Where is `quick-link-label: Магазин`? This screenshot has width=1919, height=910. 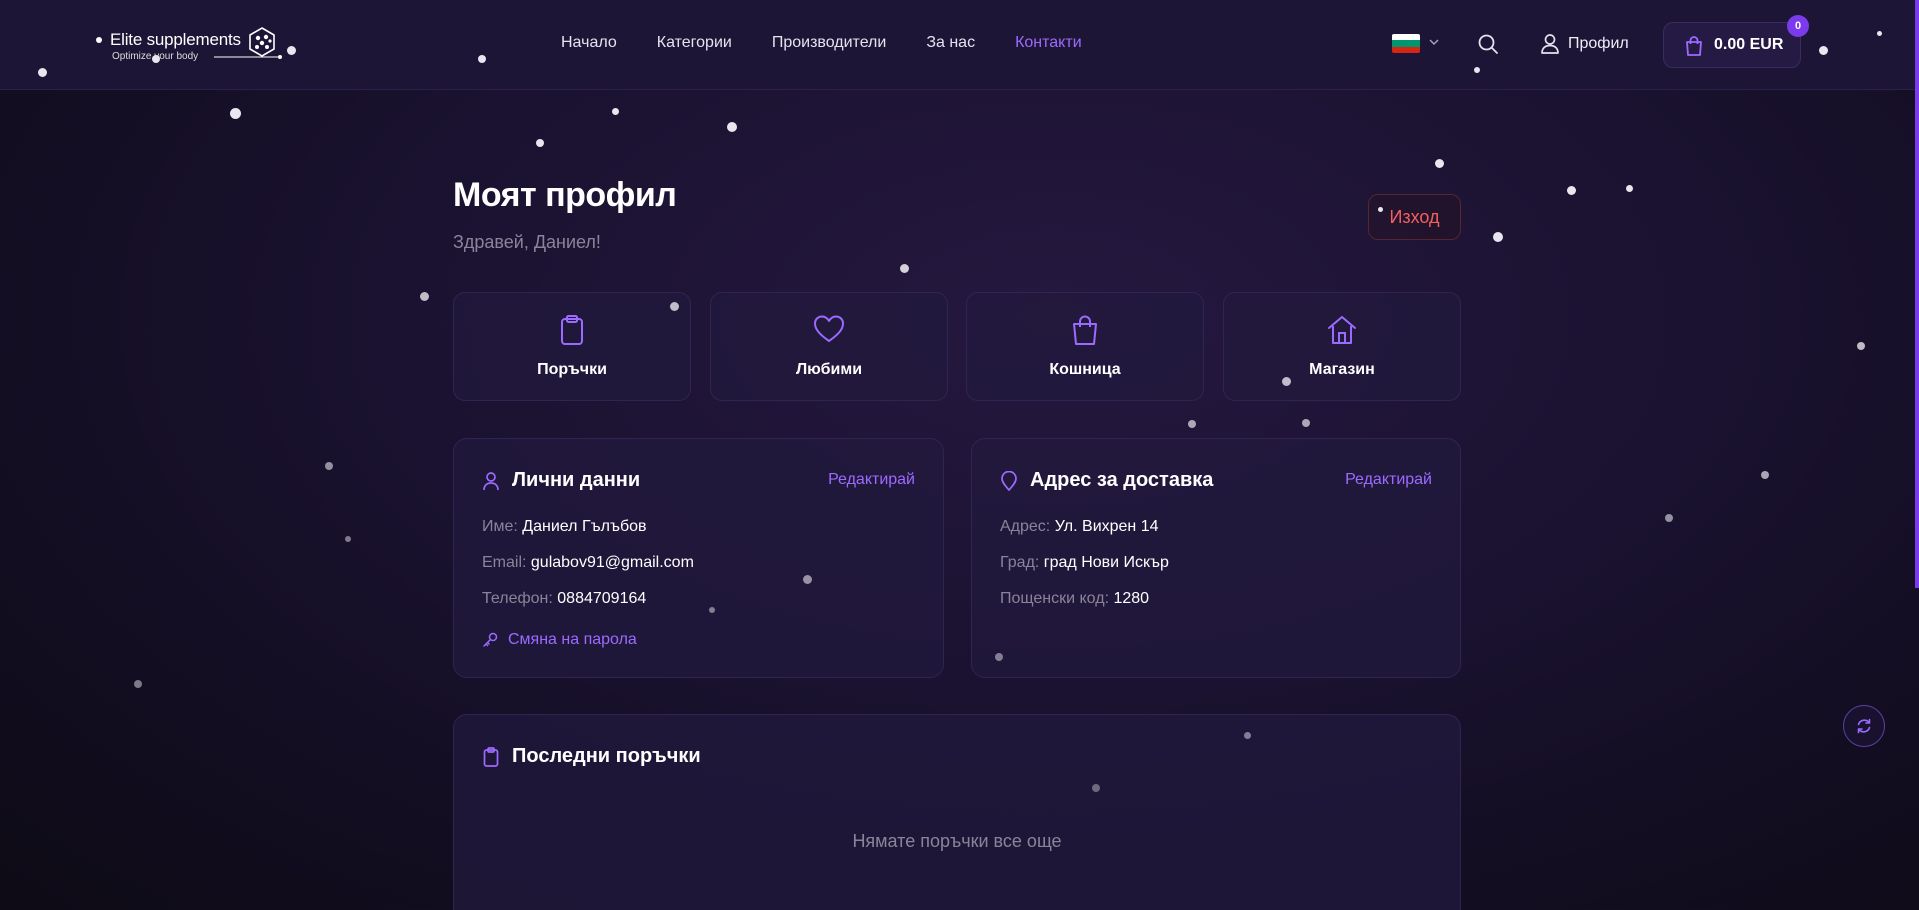 quick-link-label: Магазин is located at coordinates (1342, 369).